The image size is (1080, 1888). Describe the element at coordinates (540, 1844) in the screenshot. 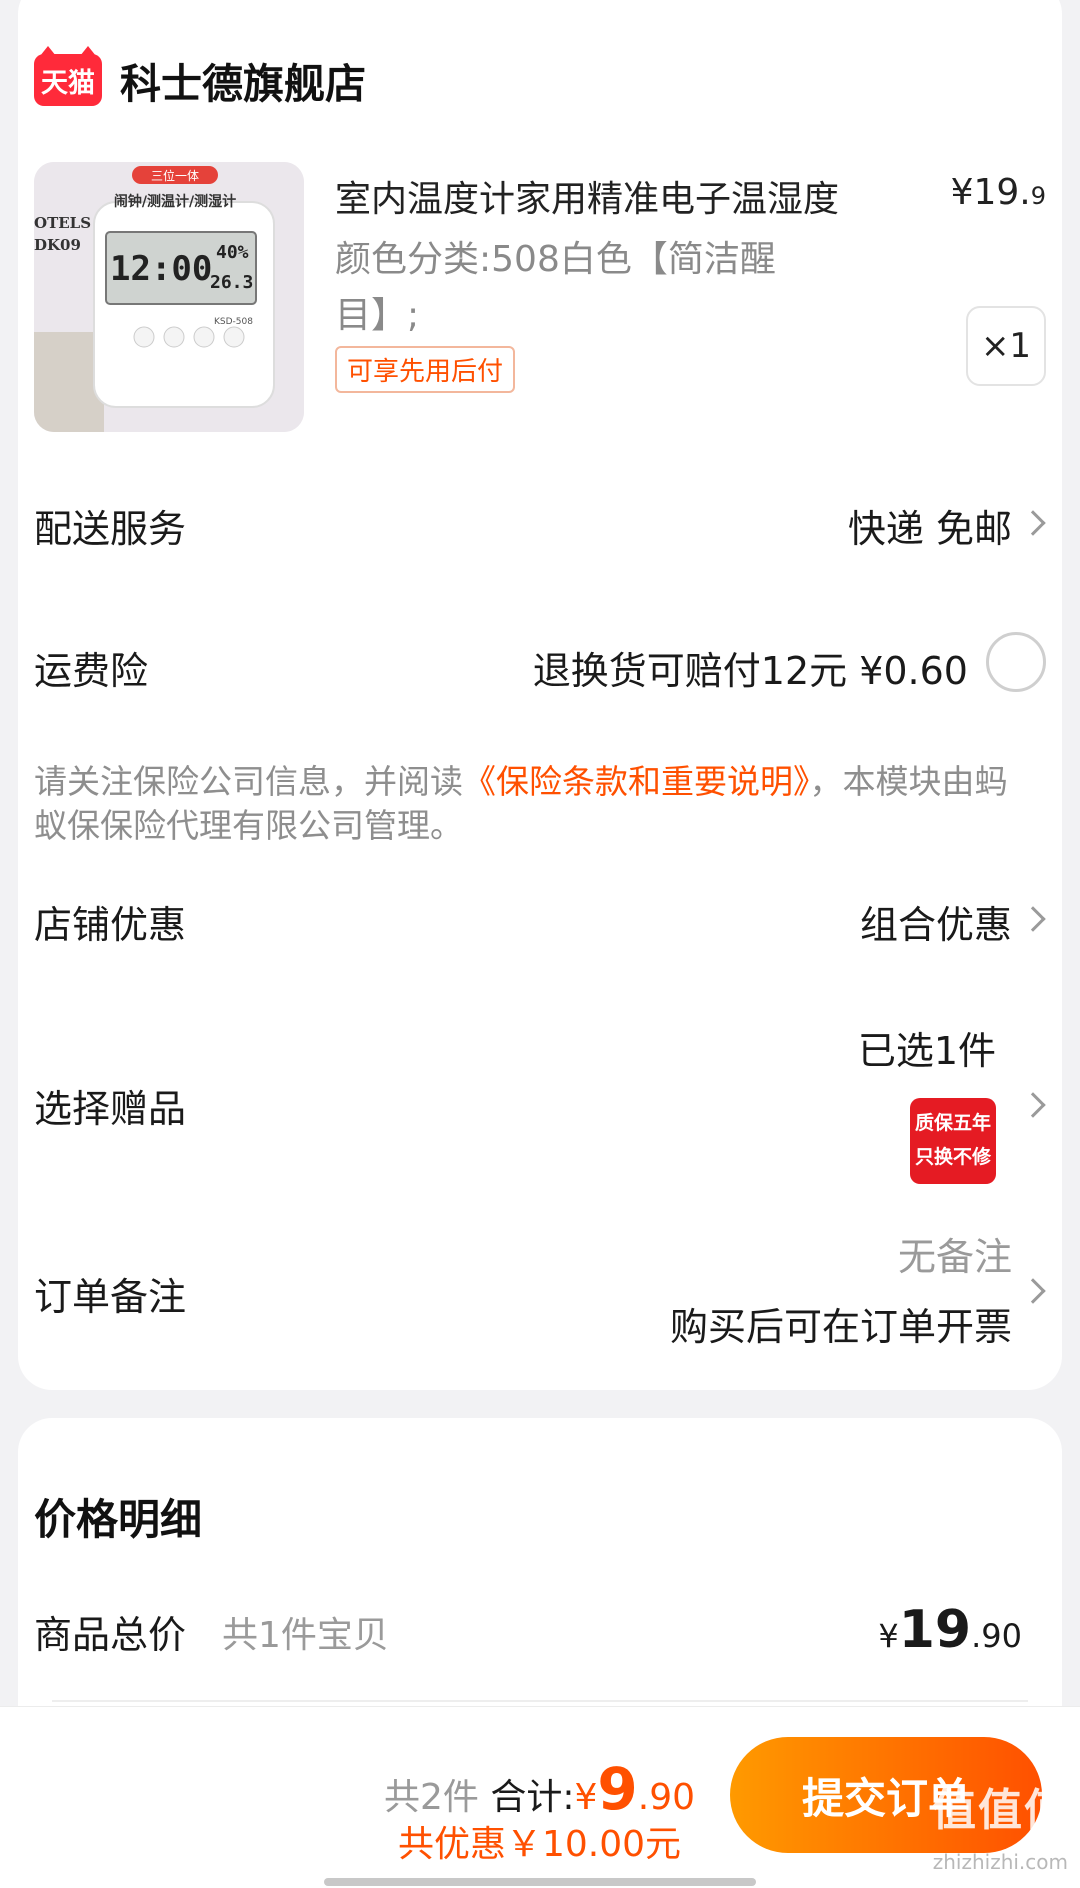

I see `total-discount: 共优惠￥10.00元` at that location.